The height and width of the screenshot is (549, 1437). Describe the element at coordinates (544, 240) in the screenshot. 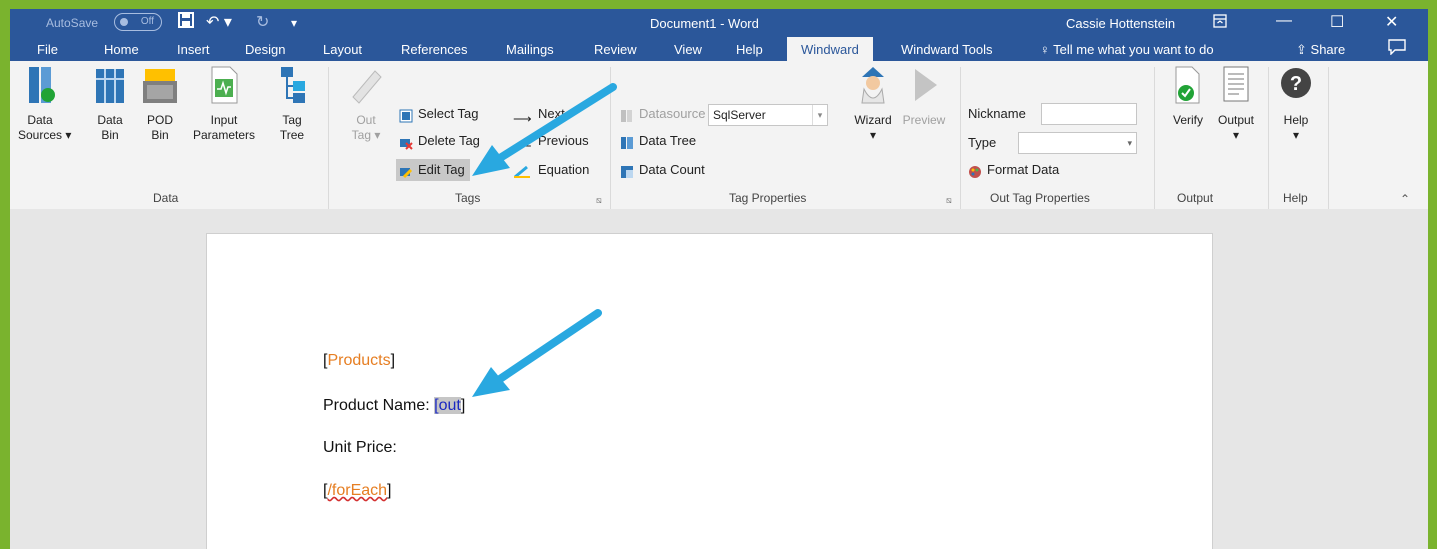

I see `annotation-arrows` at that location.